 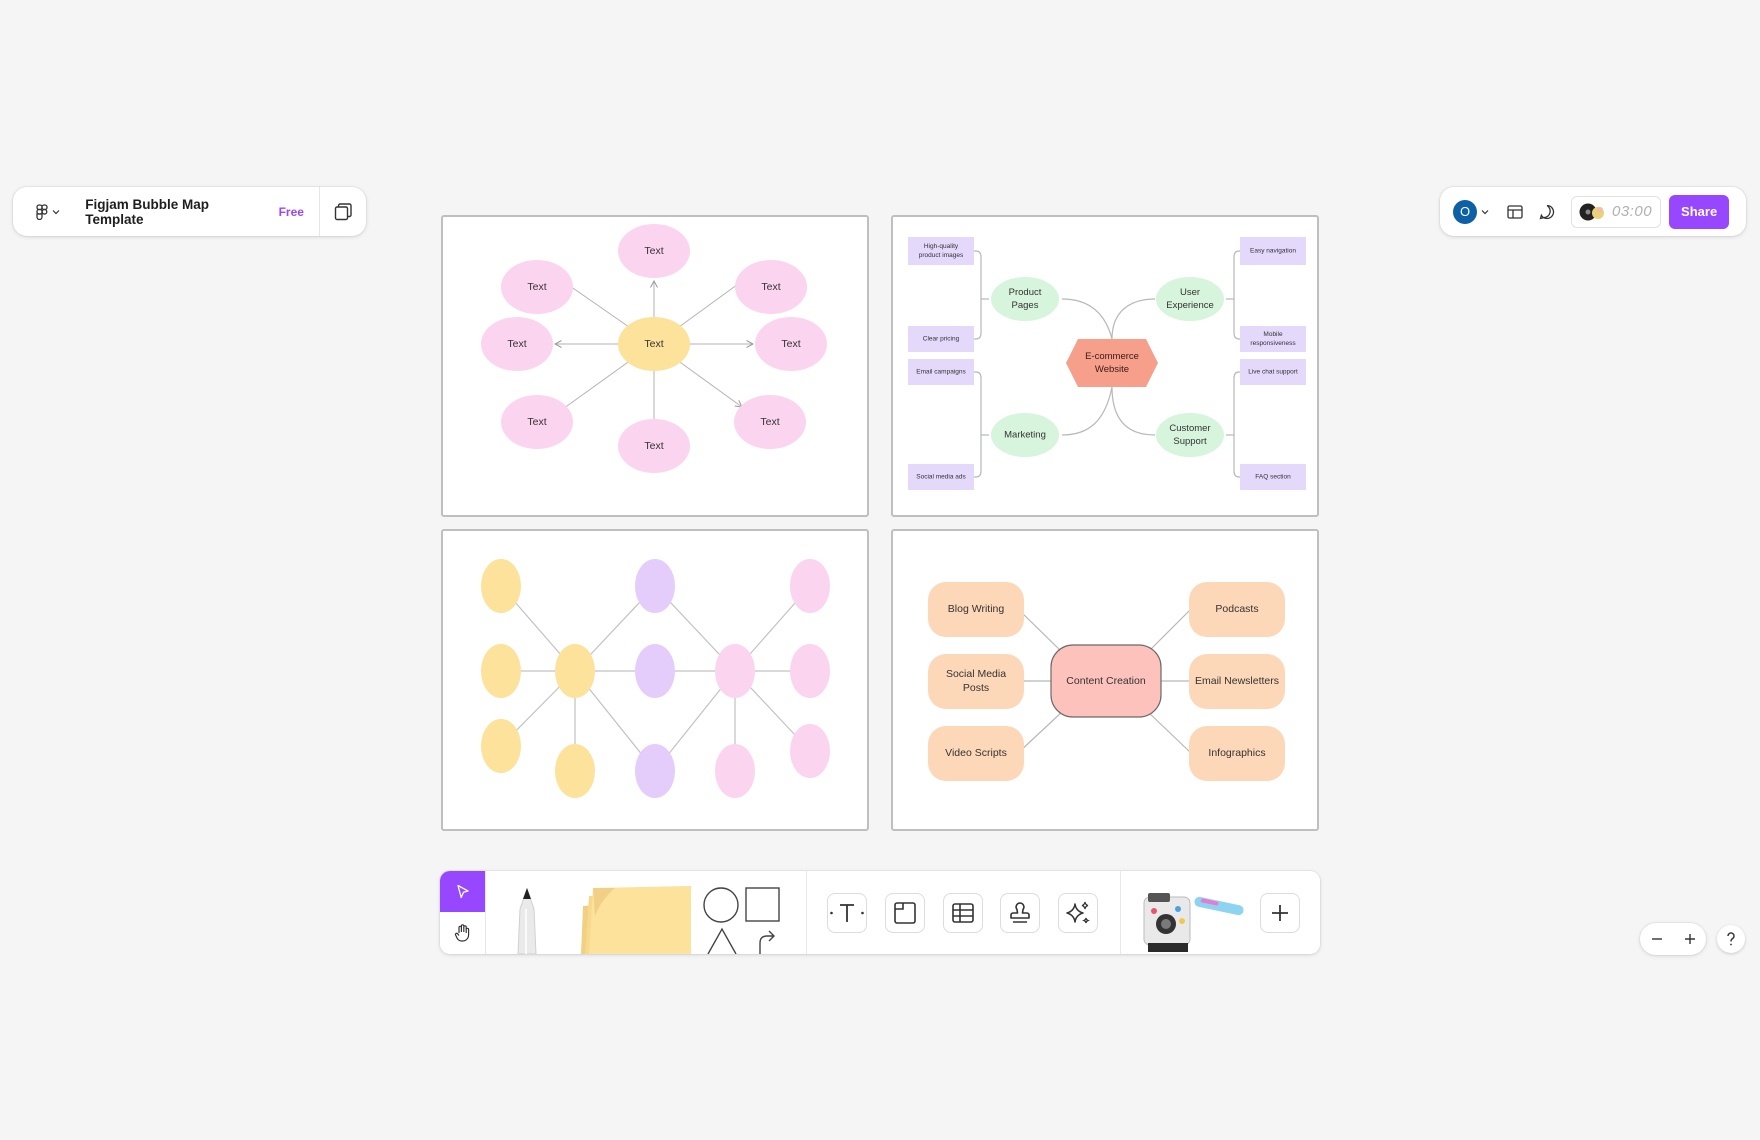 I want to click on double-bubble-diagram, so click(x=655, y=678).